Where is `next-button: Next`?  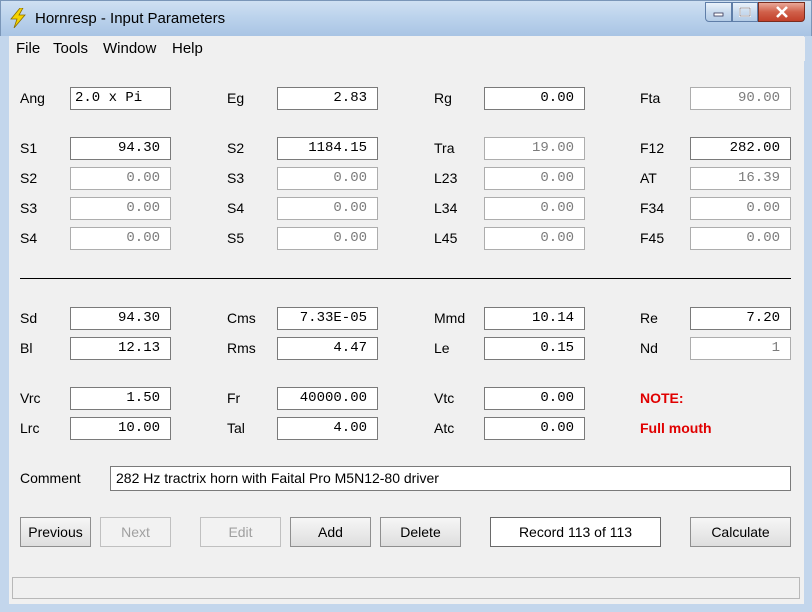
next-button: Next is located at coordinates (135, 532).